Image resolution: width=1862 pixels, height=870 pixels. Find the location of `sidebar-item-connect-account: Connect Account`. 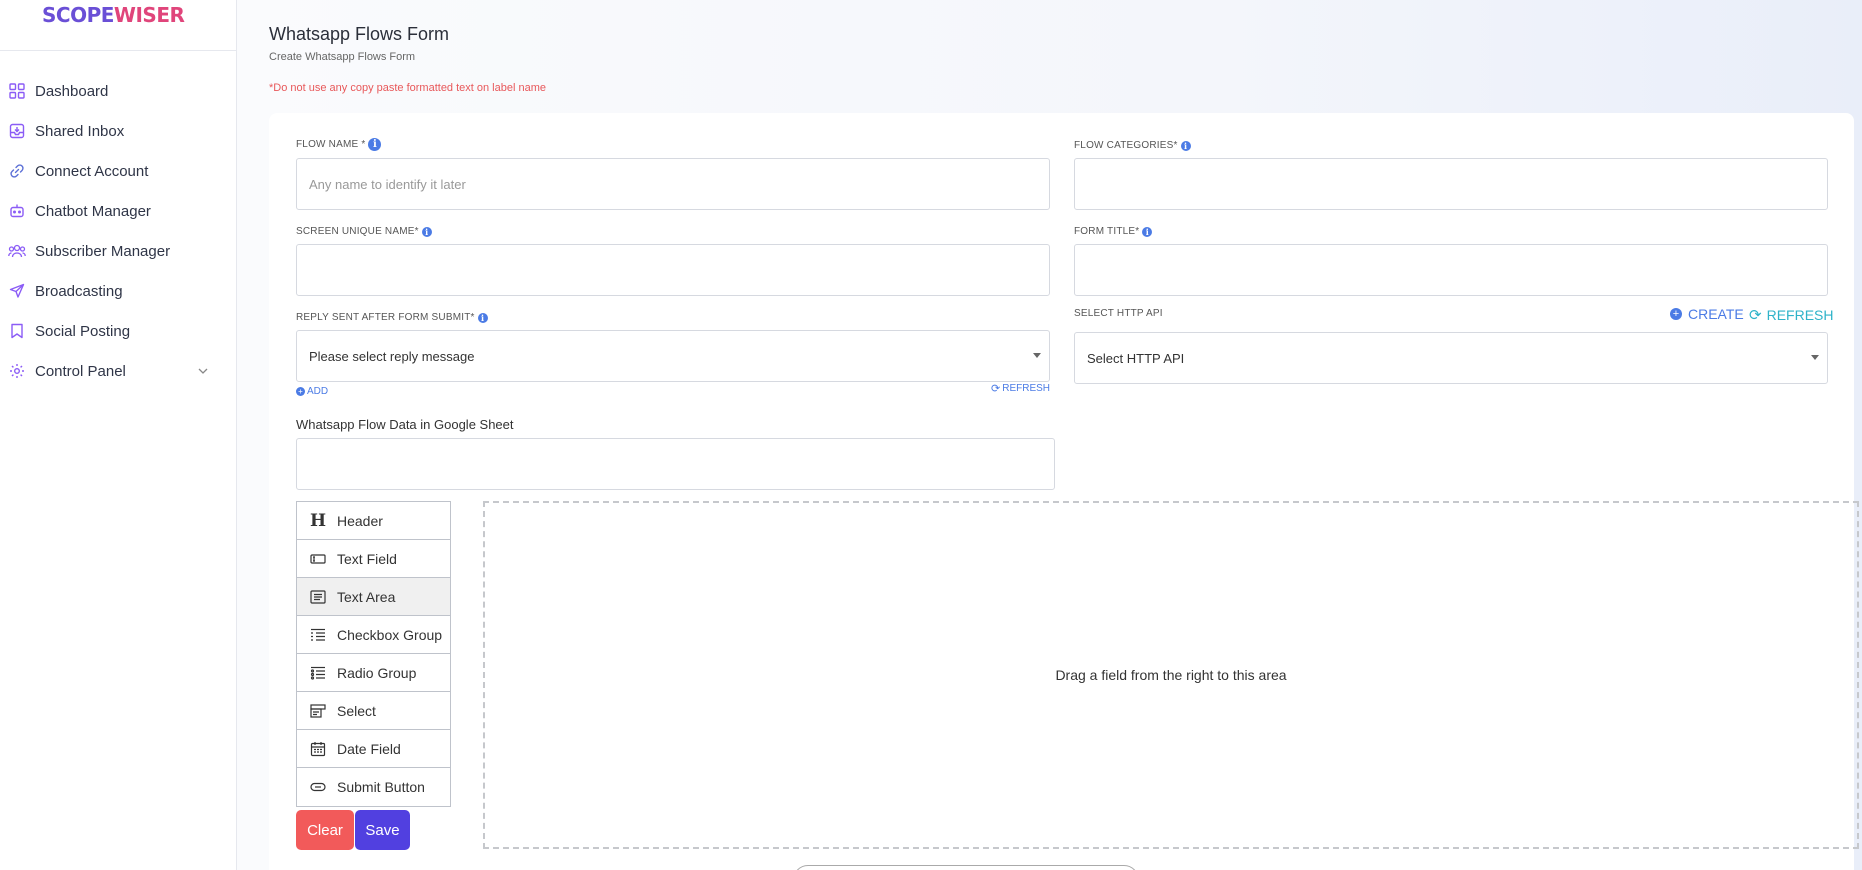

sidebar-item-connect-account: Connect Account is located at coordinates (118, 171).